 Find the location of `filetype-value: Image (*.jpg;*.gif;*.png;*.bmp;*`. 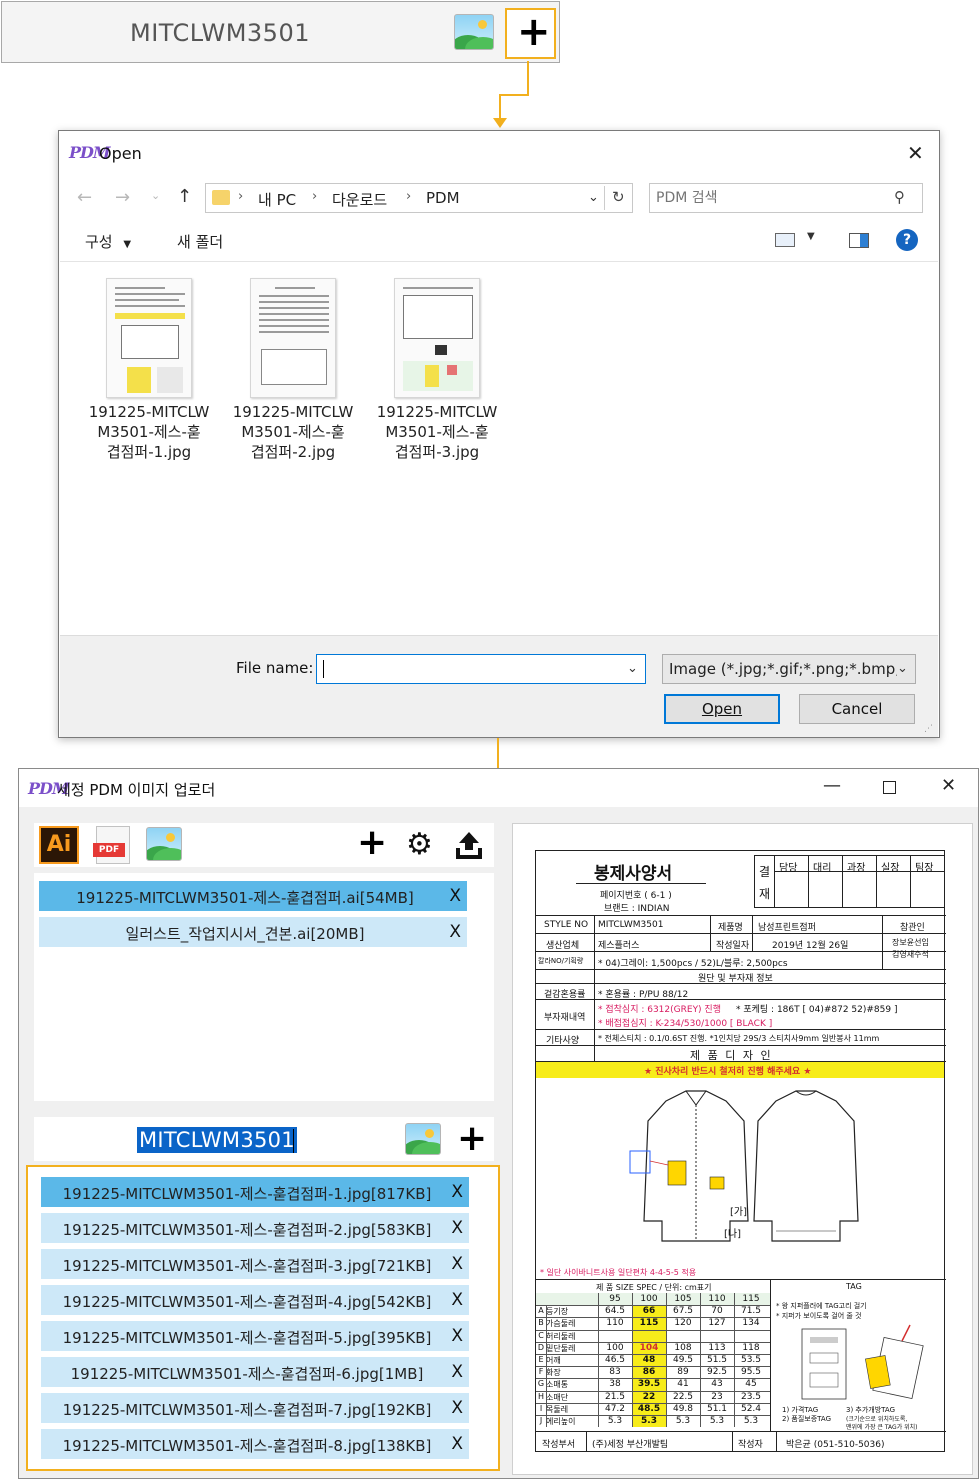

filetype-value: Image (*.jpg;*.gif;*.png;*.bmp;* is located at coordinates (788, 669).